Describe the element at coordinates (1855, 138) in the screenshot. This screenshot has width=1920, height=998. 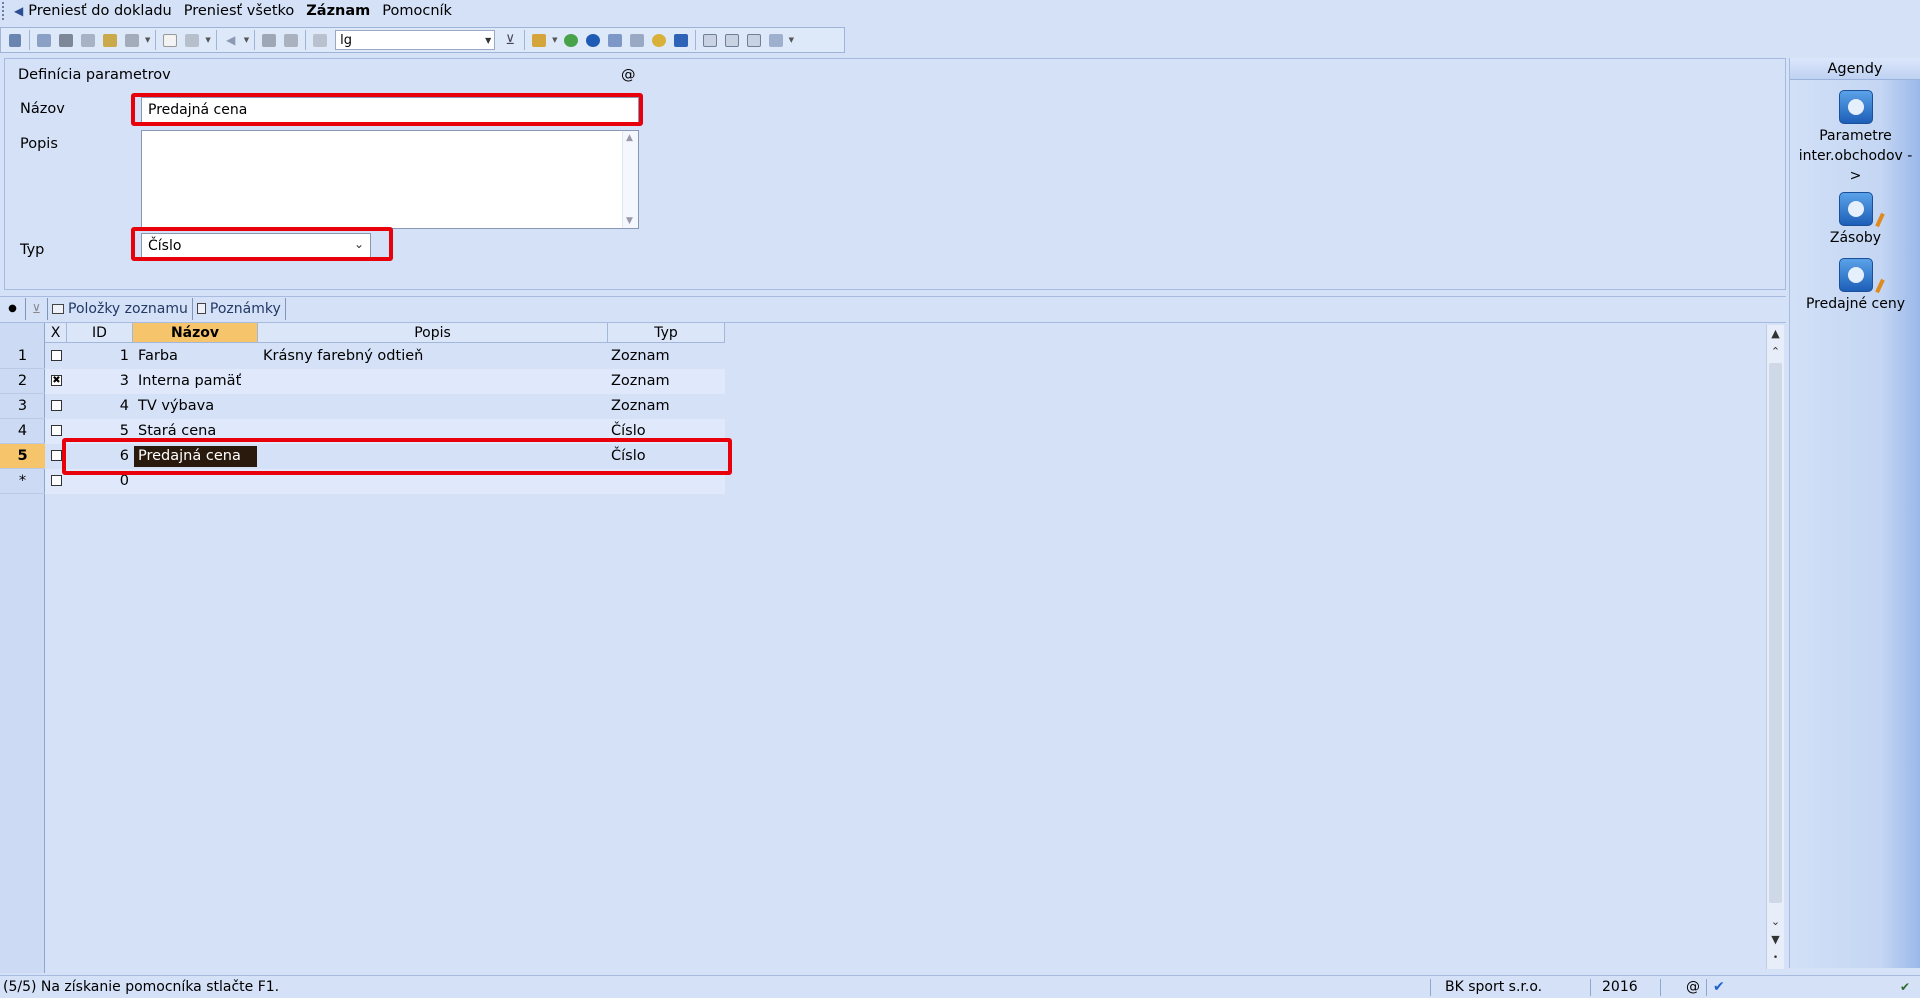
I see `agenda-parametre-inter-obchodov: Parametre inter.obchodov ->` at that location.